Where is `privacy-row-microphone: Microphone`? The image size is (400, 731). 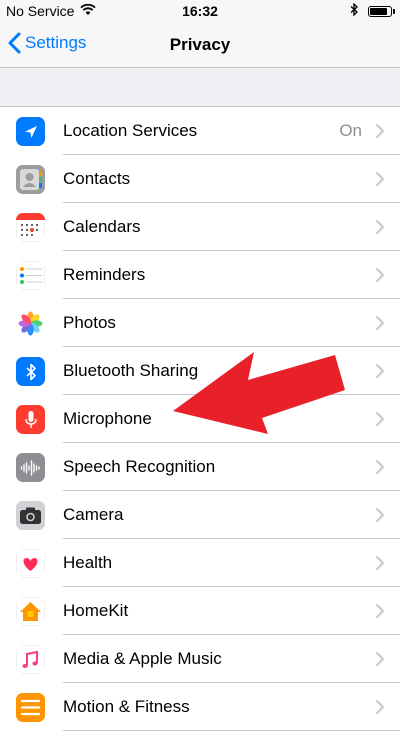
privacy-row-microphone: Microphone is located at coordinates (200, 419).